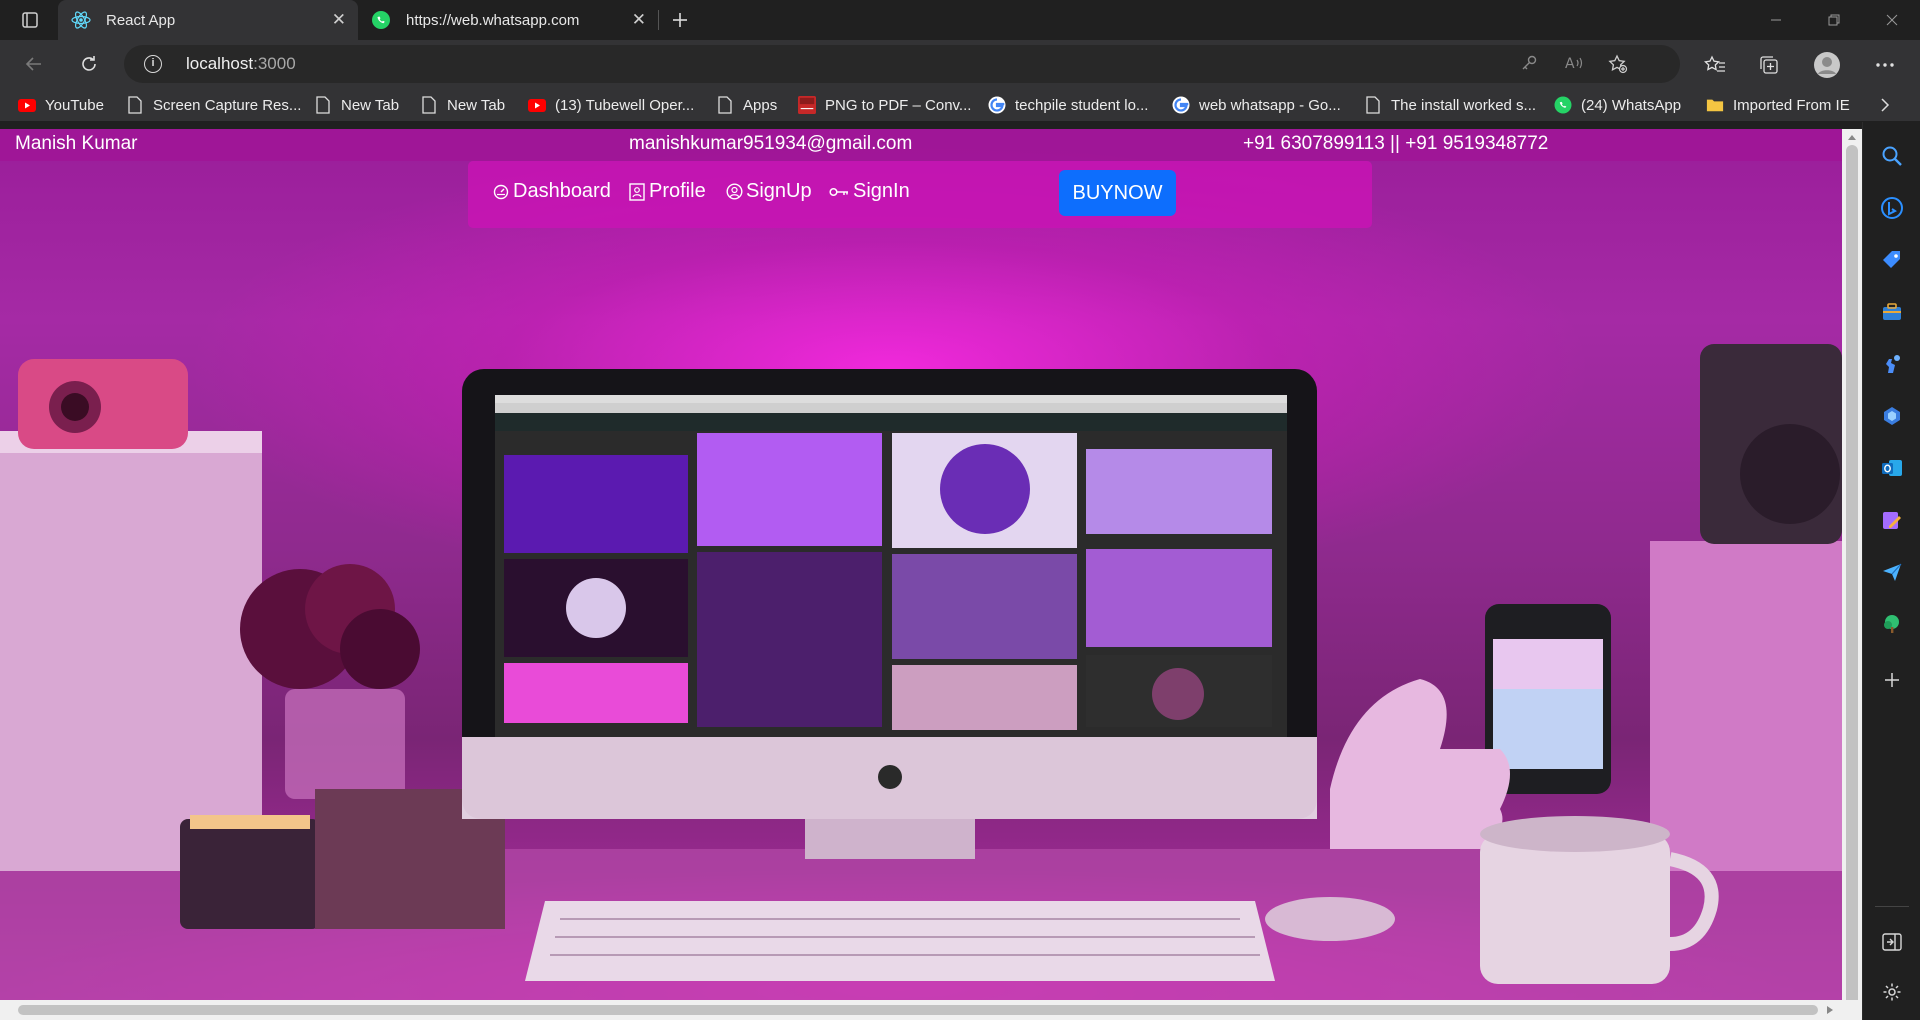 This screenshot has height=1020, width=1920. I want to click on dashboard-icon, so click(501, 192).